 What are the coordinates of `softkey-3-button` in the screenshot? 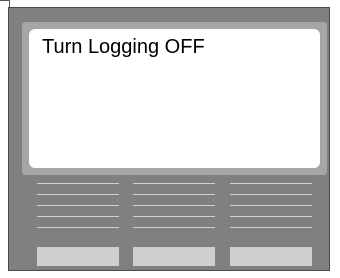 It's located at (271, 256).